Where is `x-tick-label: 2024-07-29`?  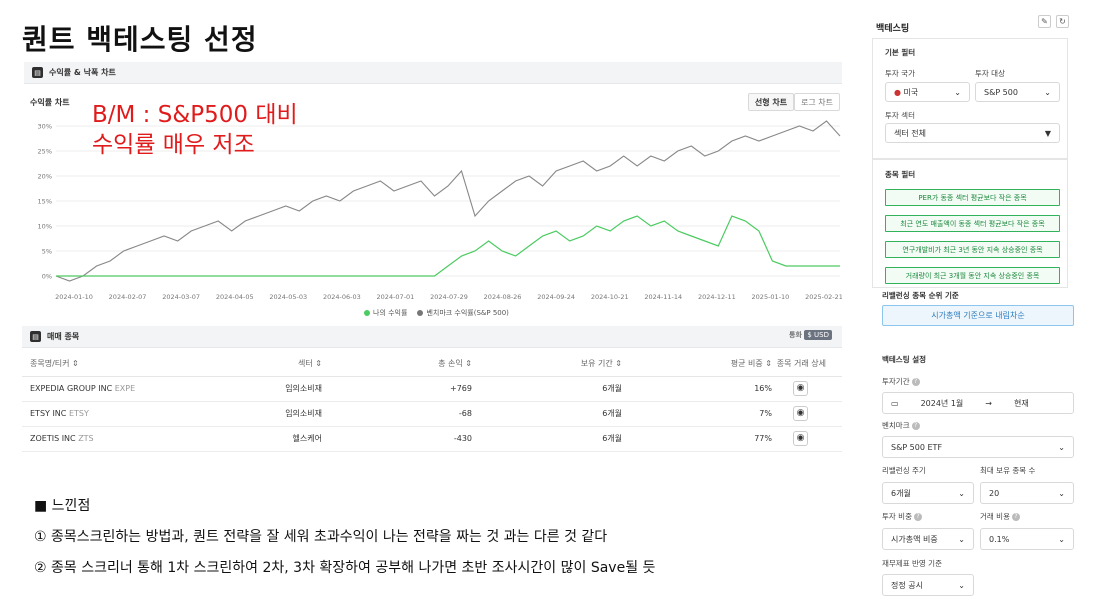
x-tick-label: 2024-07-29 is located at coordinates (449, 297).